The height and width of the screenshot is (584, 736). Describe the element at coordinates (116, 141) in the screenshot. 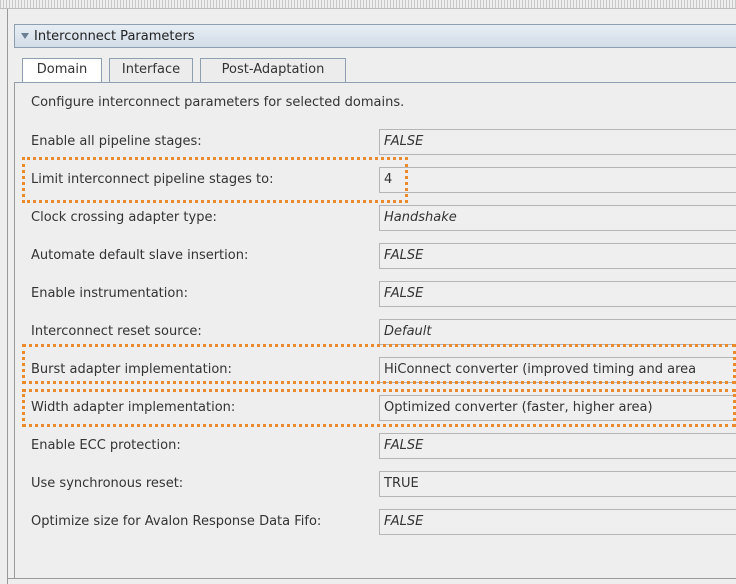

I see `label-enable-all-pipeline-stages: Enable all pipeline stages:` at that location.